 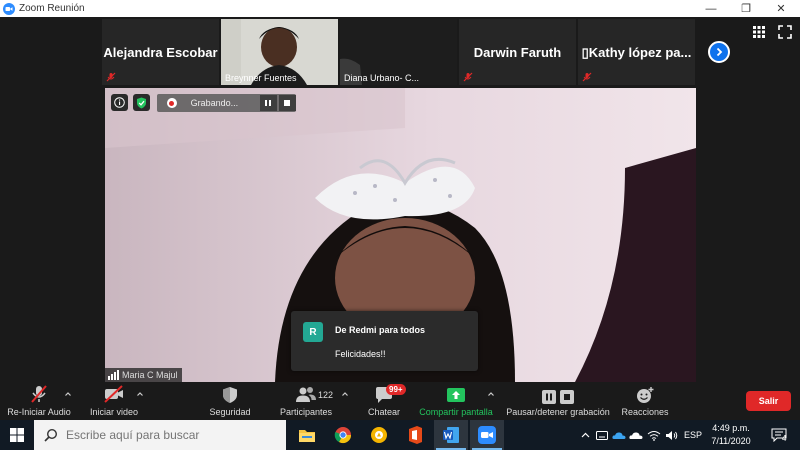 What do you see at coordinates (9, 8) in the screenshot?
I see `zoom-app-icon` at bounding box center [9, 8].